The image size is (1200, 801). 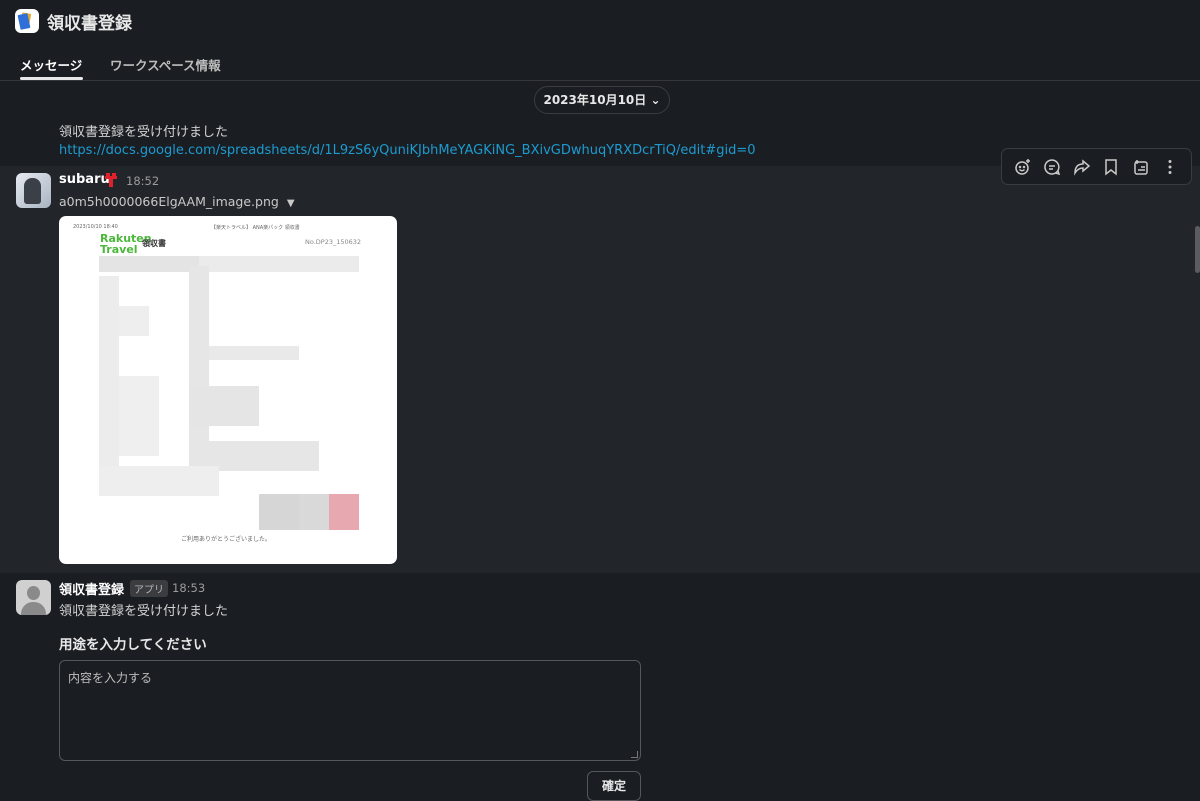 What do you see at coordinates (149, 588) in the screenshot?
I see `app-badge: アプリ` at bounding box center [149, 588].